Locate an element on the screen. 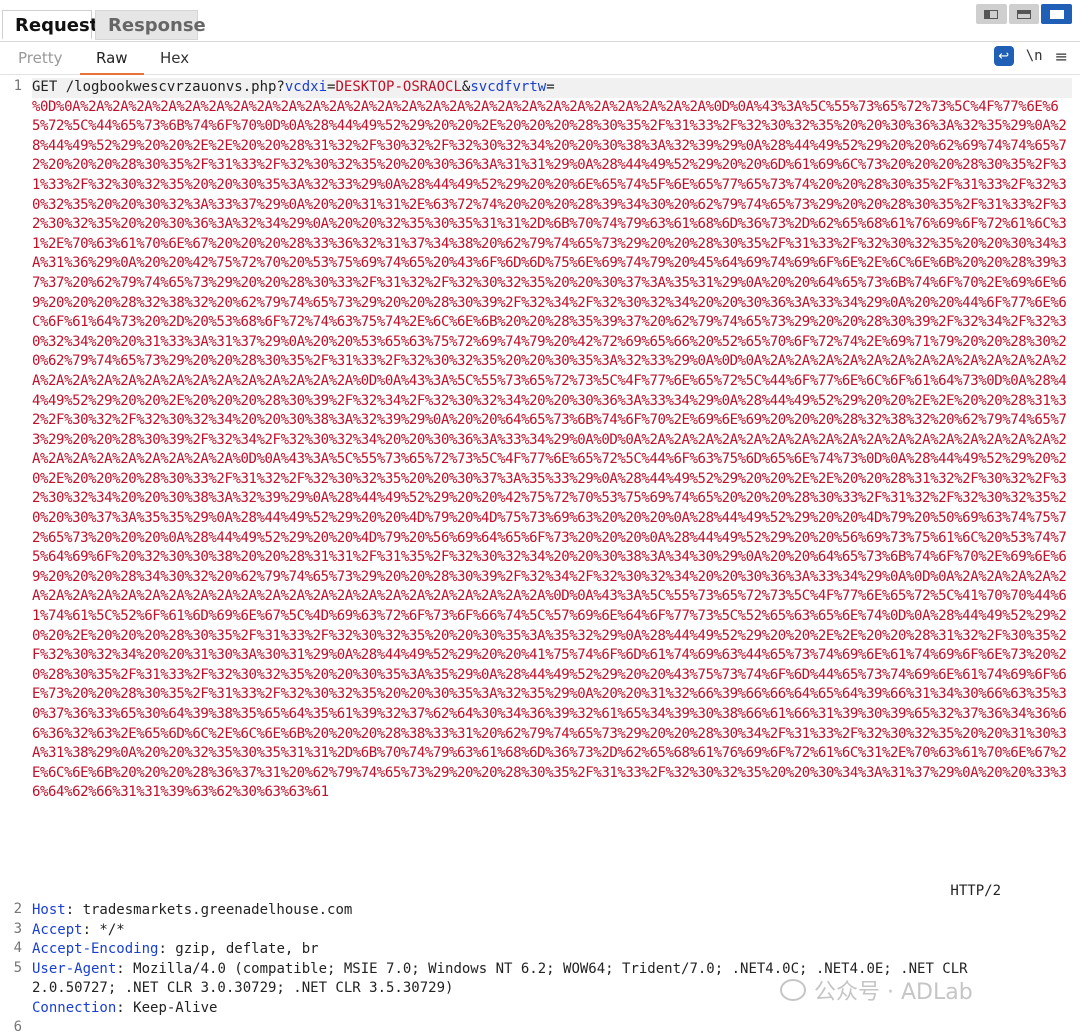 The image size is (1080, 1035). header-value: : gzip, deflate, br is located at coordinates (238, 949).